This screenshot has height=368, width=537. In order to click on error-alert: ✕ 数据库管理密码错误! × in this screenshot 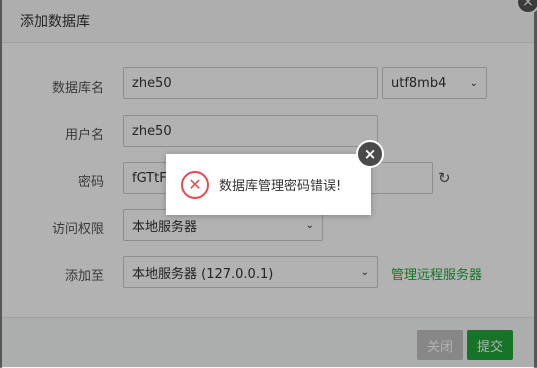, I will do `click(275, 177)`.